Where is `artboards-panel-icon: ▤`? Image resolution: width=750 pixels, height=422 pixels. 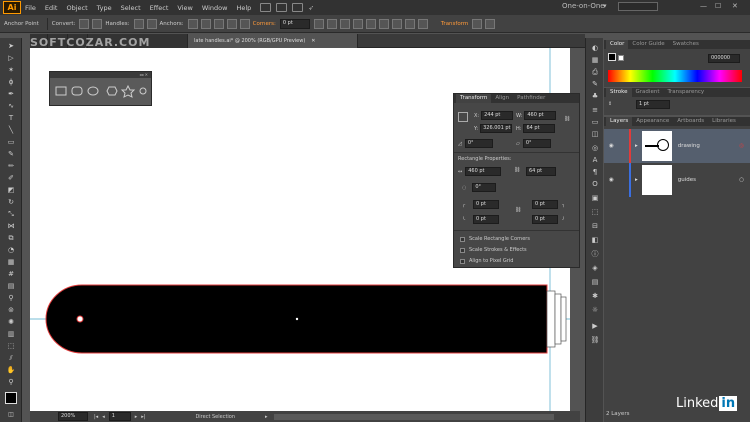 artboards-panel-icon: ▤ is located at coordinates (595, 282).